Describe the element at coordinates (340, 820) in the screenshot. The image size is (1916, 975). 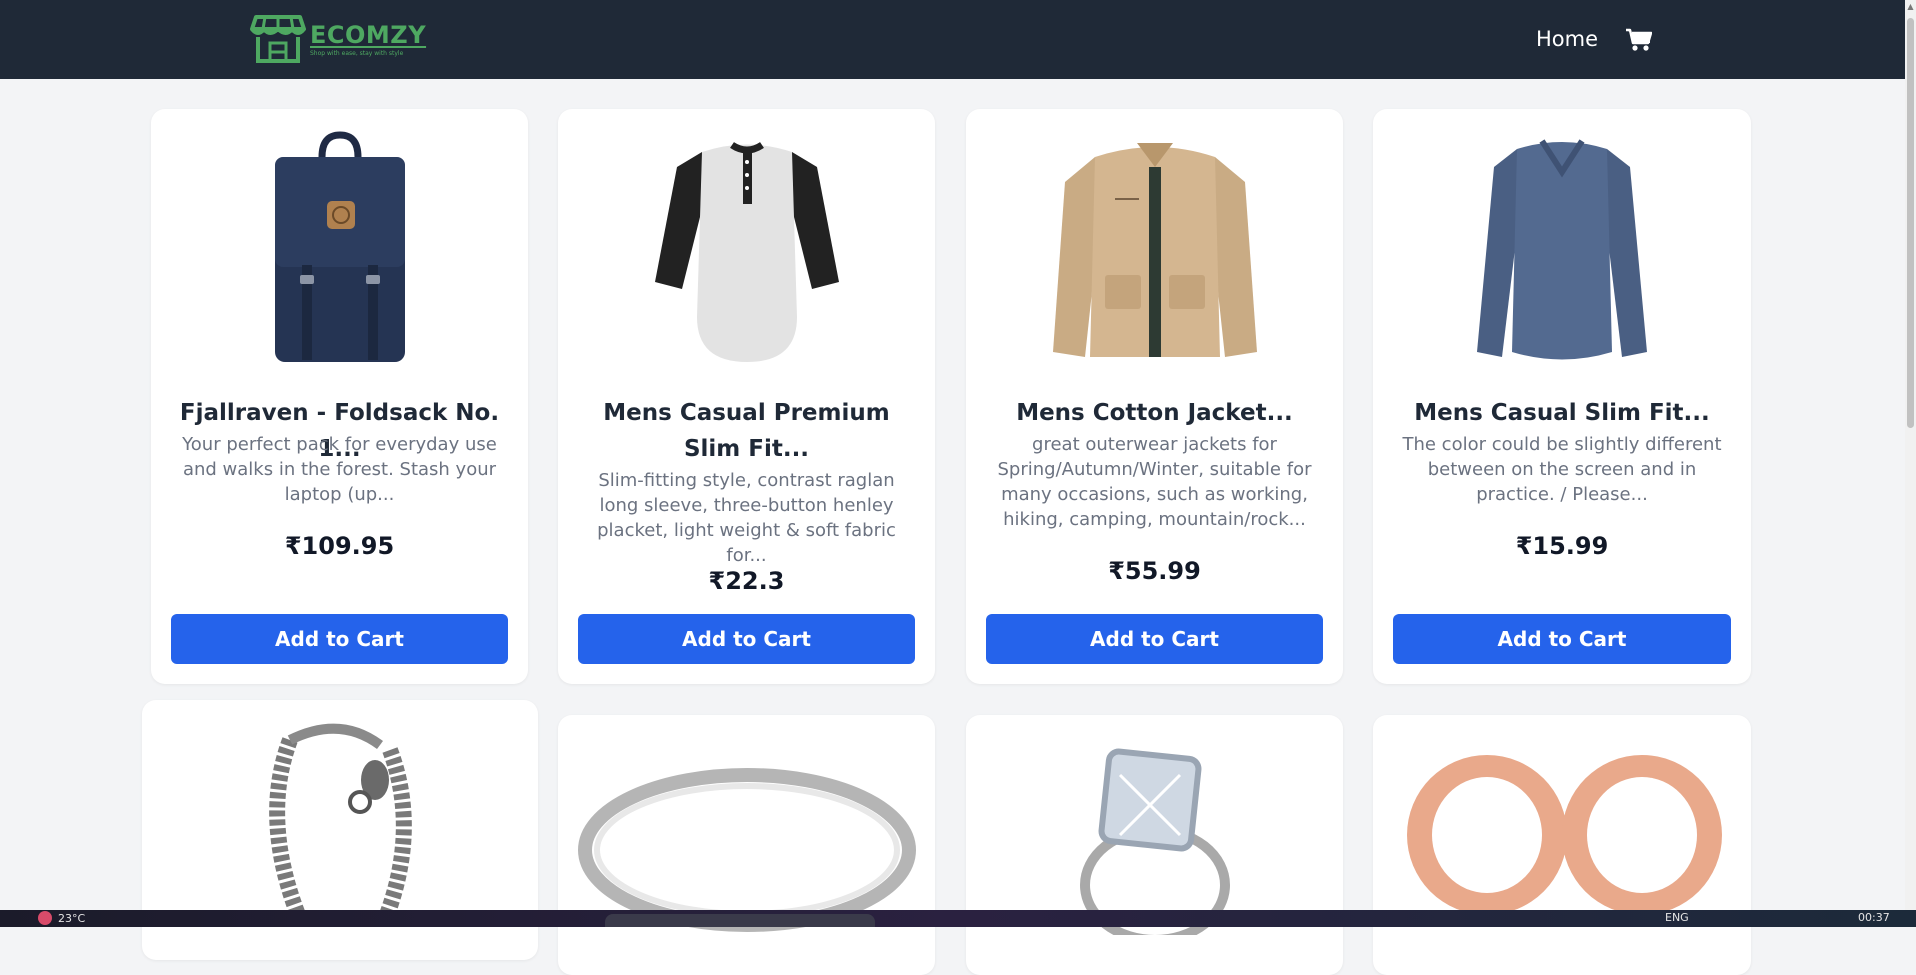
I see `product-image-bracelet` at that location.